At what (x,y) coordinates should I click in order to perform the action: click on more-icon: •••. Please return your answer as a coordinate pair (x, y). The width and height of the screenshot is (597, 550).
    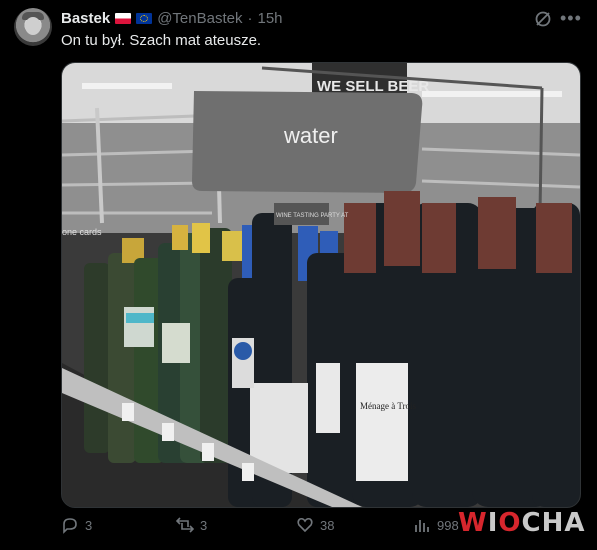
    Looking at the image, I should click on (571, 18).